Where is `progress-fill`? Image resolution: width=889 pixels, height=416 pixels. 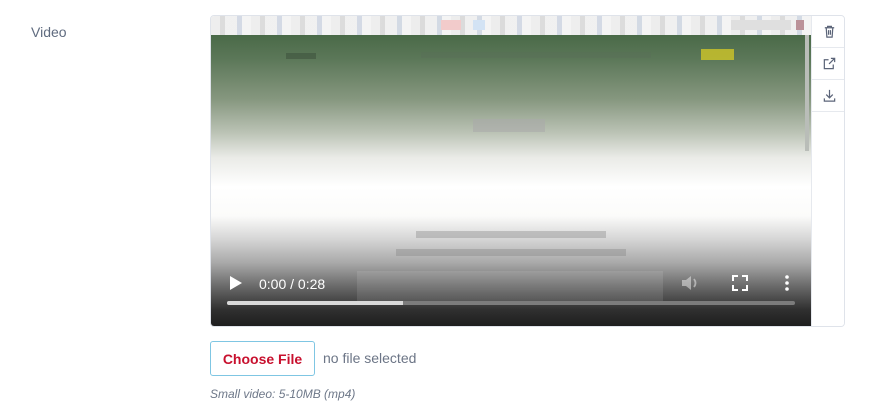
progress-fill is located at coordinates (315, 303).